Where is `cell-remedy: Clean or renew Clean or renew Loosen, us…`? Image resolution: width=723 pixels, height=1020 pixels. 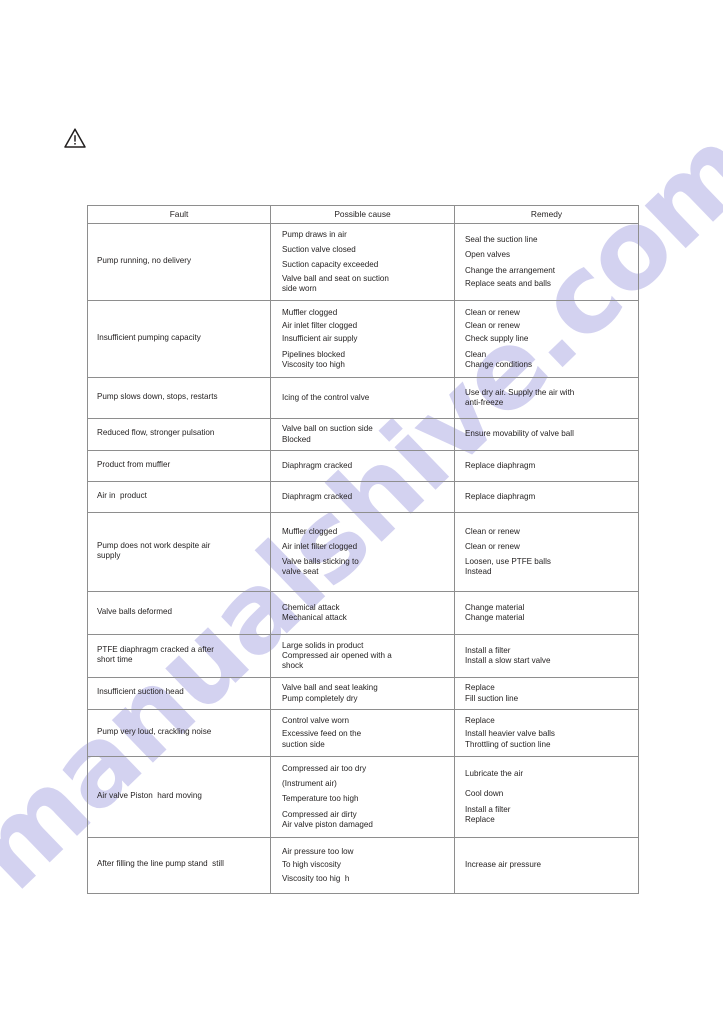
cell-remedy: Clean or renew Clean or renew Loosen, us… is located at coordinates (546, 552).